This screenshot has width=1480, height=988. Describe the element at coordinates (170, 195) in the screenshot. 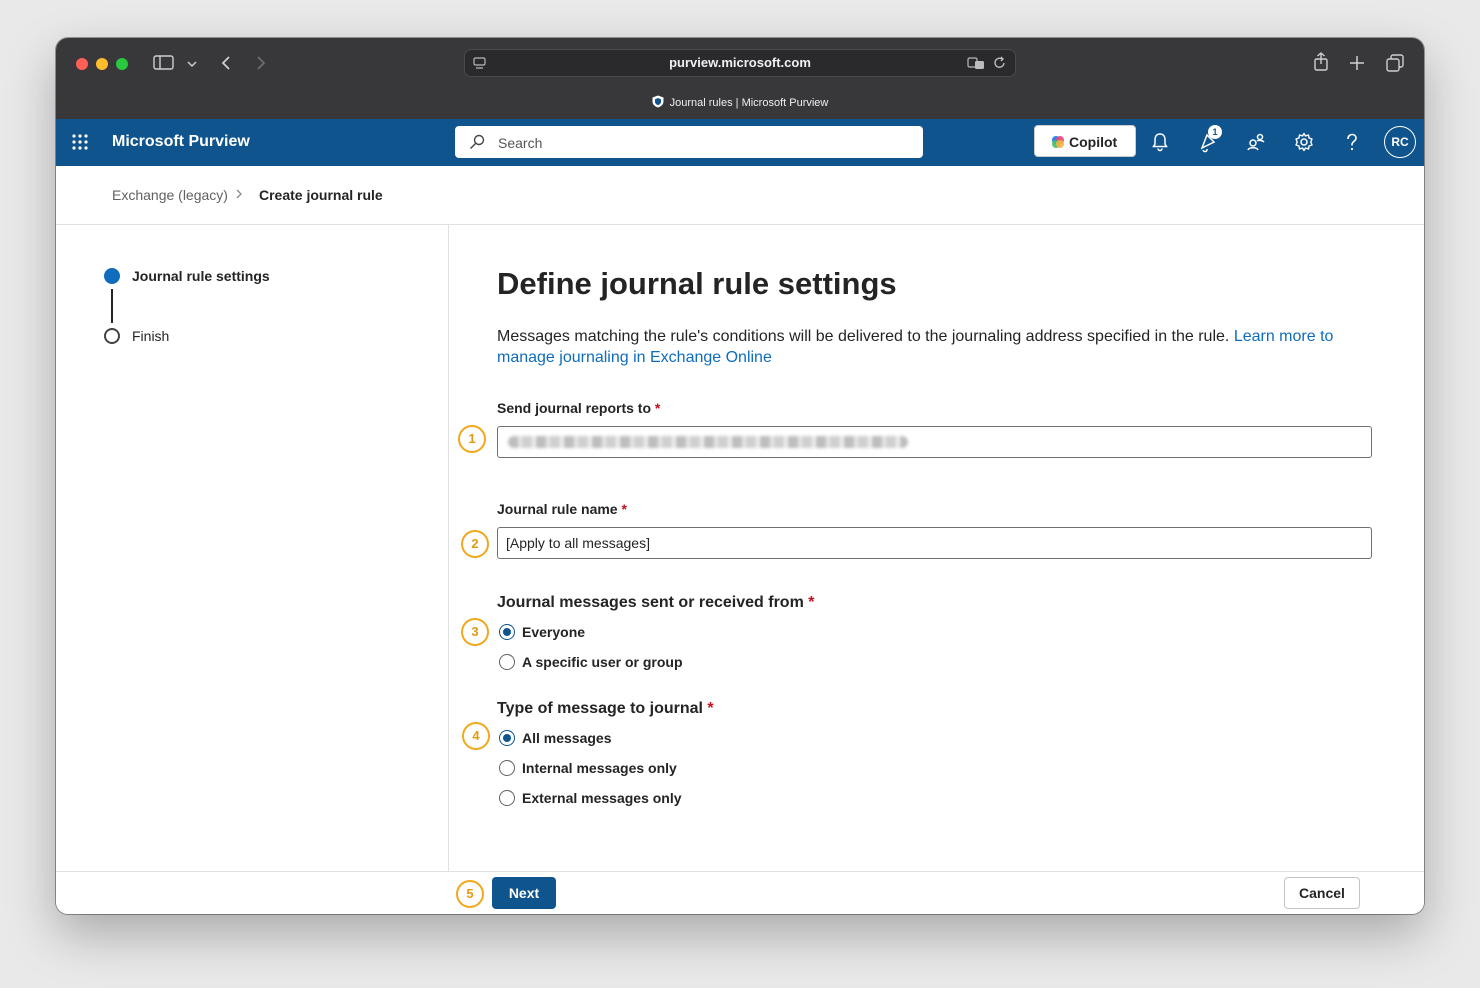

I see `breadcrumb-parent-link: Exchange (legacy)` at that location.